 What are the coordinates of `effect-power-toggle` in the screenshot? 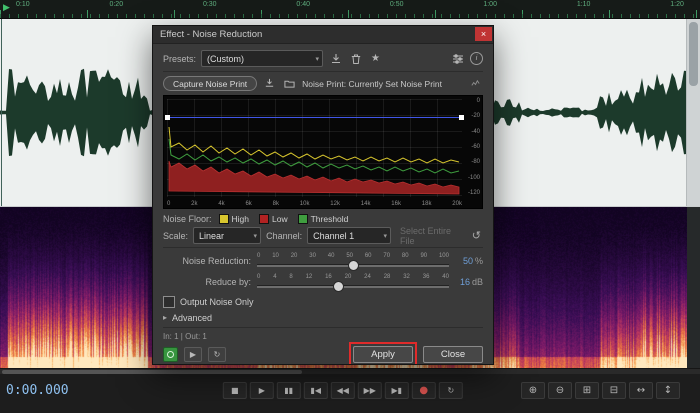 It's located at (170, 354).